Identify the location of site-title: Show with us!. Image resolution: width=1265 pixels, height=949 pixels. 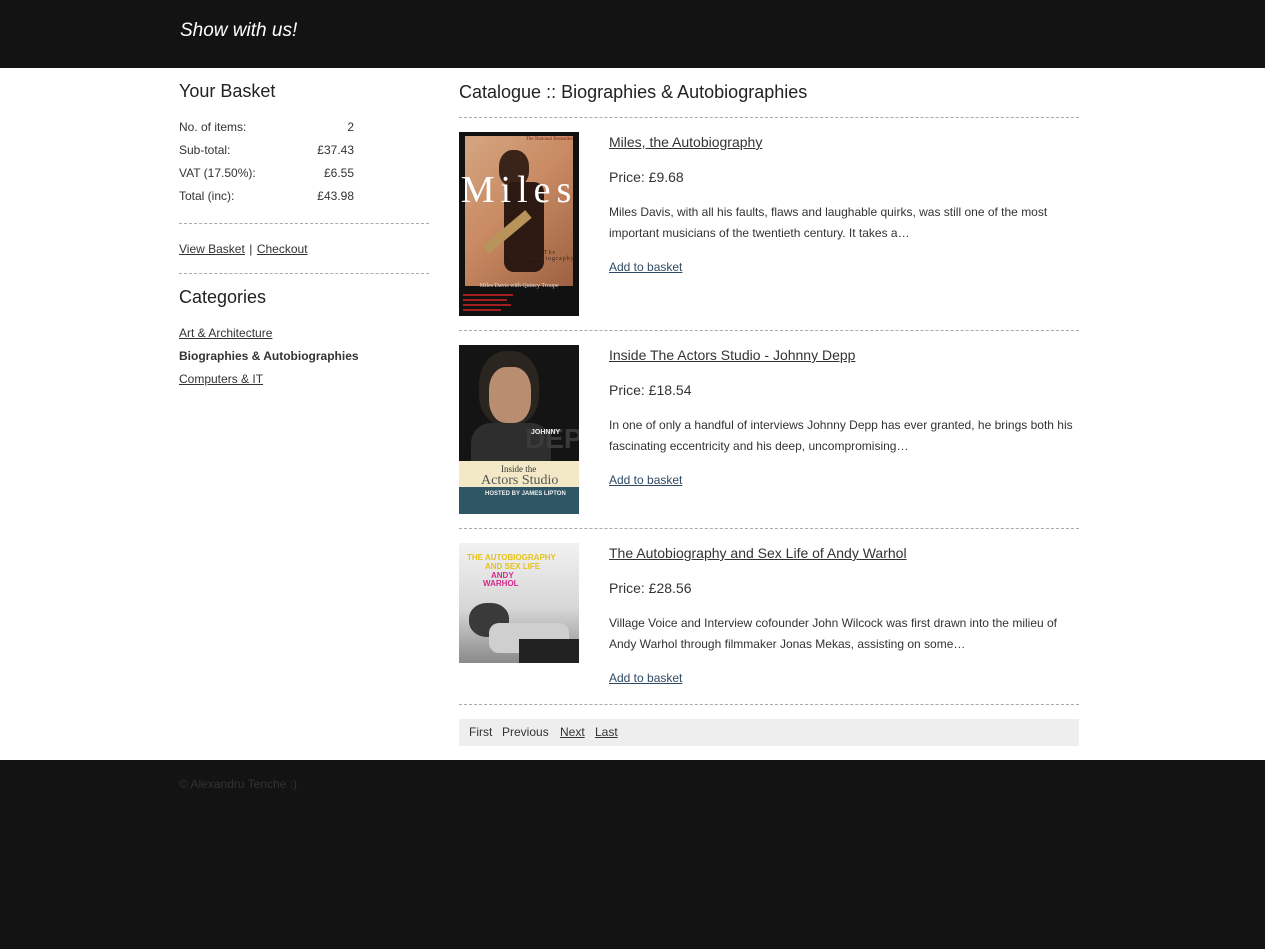
(238, 31).